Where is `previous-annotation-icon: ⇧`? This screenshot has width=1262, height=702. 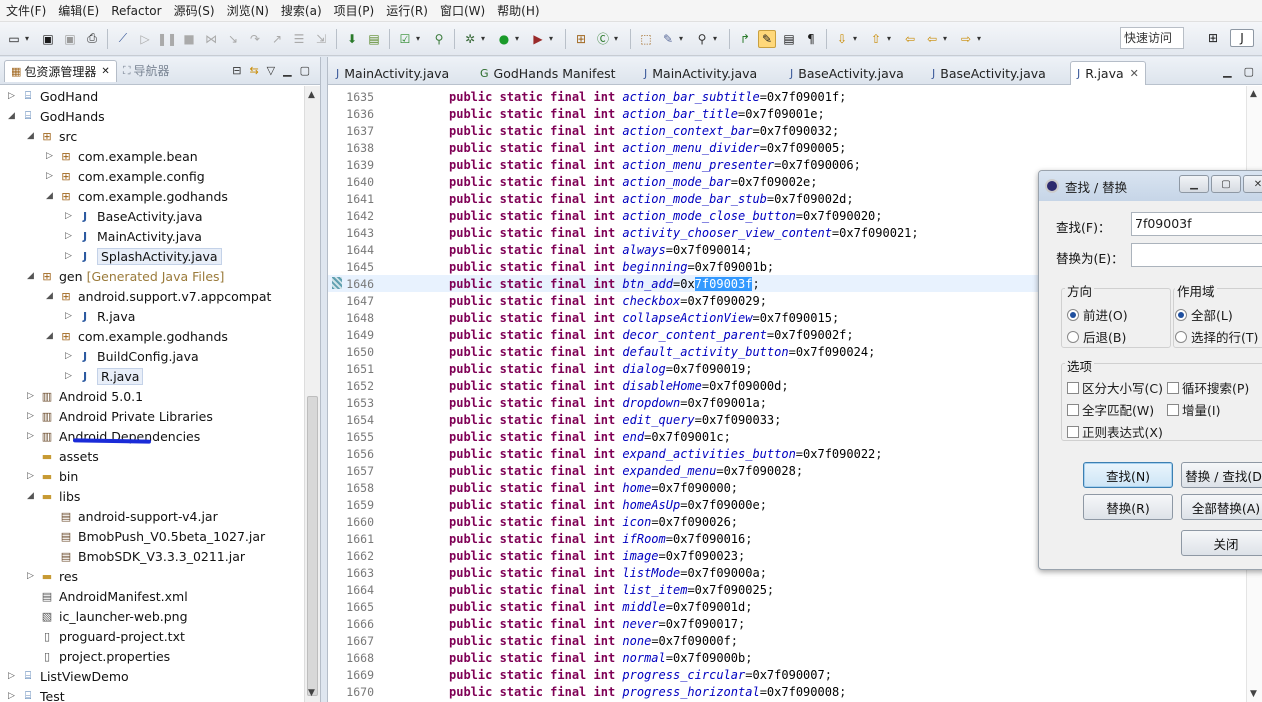 previous-annotation-icon: ⇧ is located at coordinates (876, 39).